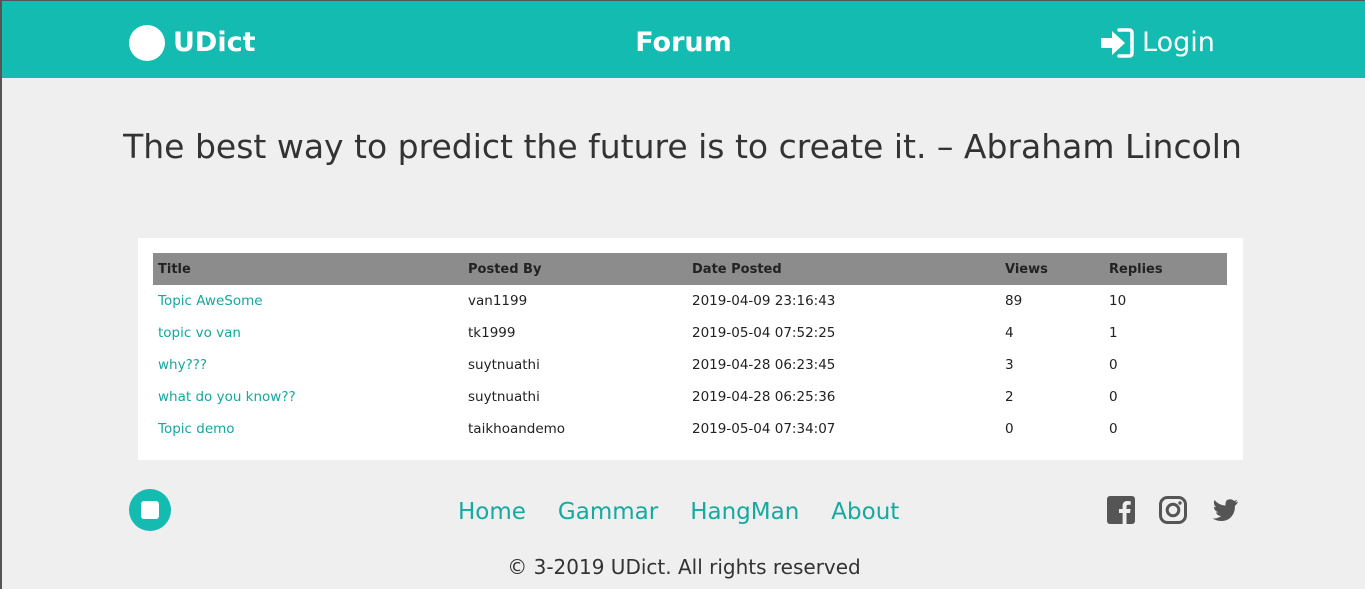 This screenshot has height=589, width=1365. What do you see at coordinates (1026, 269) in the screenshot?
I see `column-header-views: Views` at bounding box center [1026, 269].